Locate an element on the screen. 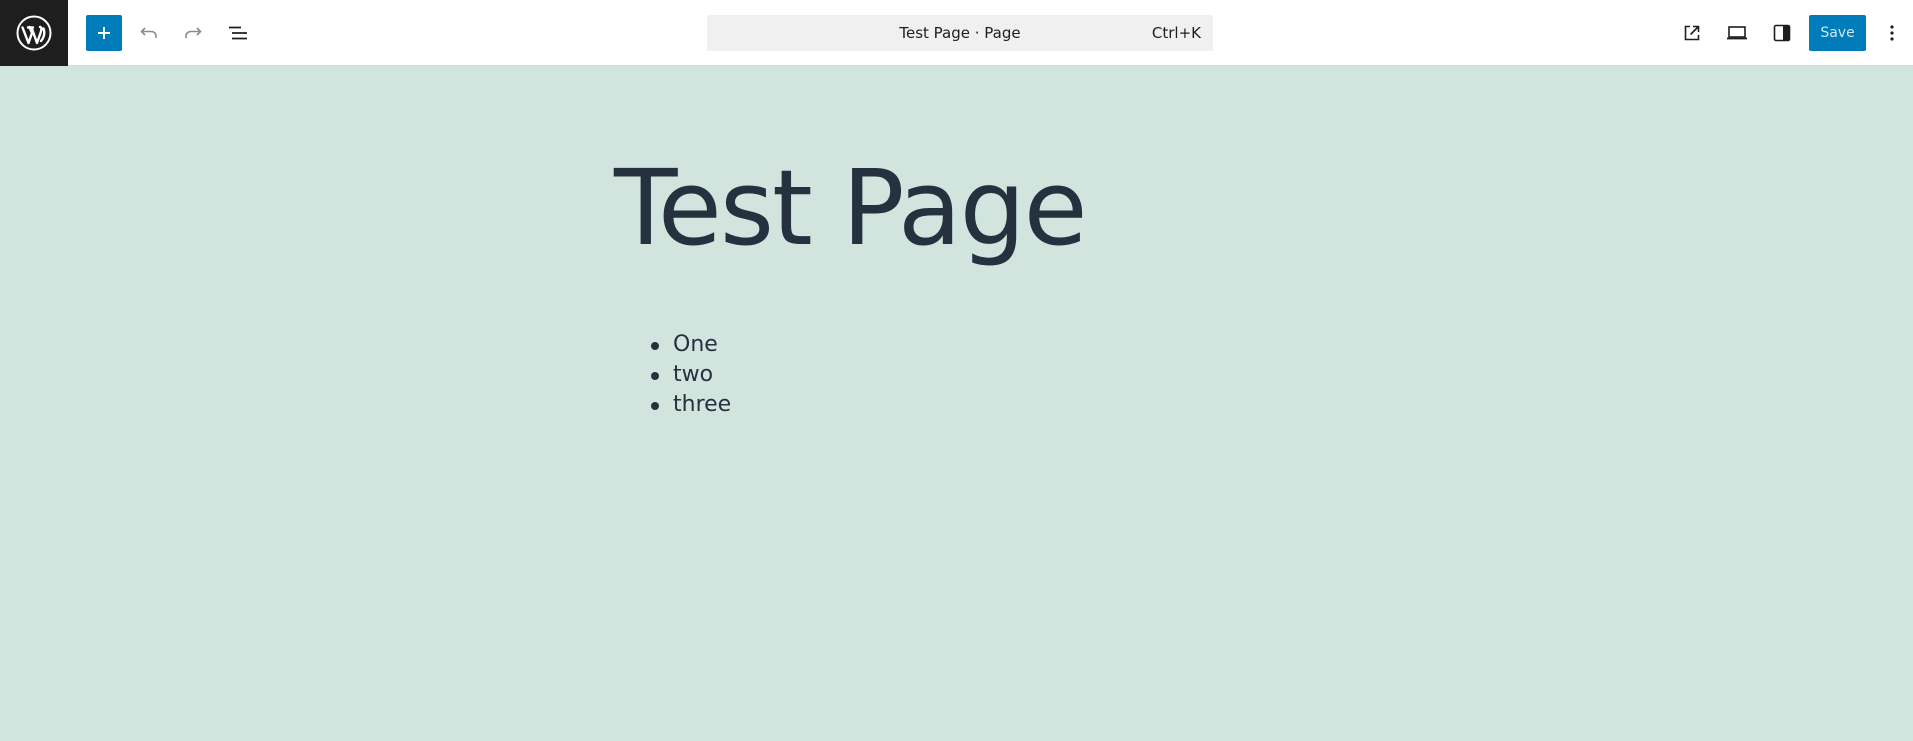 This screenshot has width=1913, height=741. list-item: three is located at coordinates (690, 405).